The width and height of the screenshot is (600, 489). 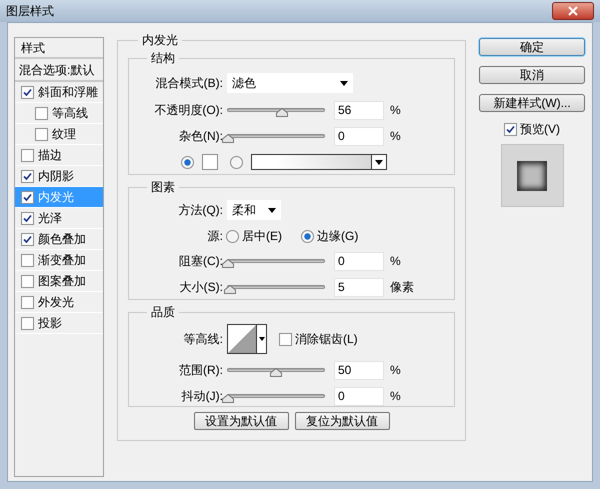 I want to click on list-item: 外发光, so click(x=59, y=302).